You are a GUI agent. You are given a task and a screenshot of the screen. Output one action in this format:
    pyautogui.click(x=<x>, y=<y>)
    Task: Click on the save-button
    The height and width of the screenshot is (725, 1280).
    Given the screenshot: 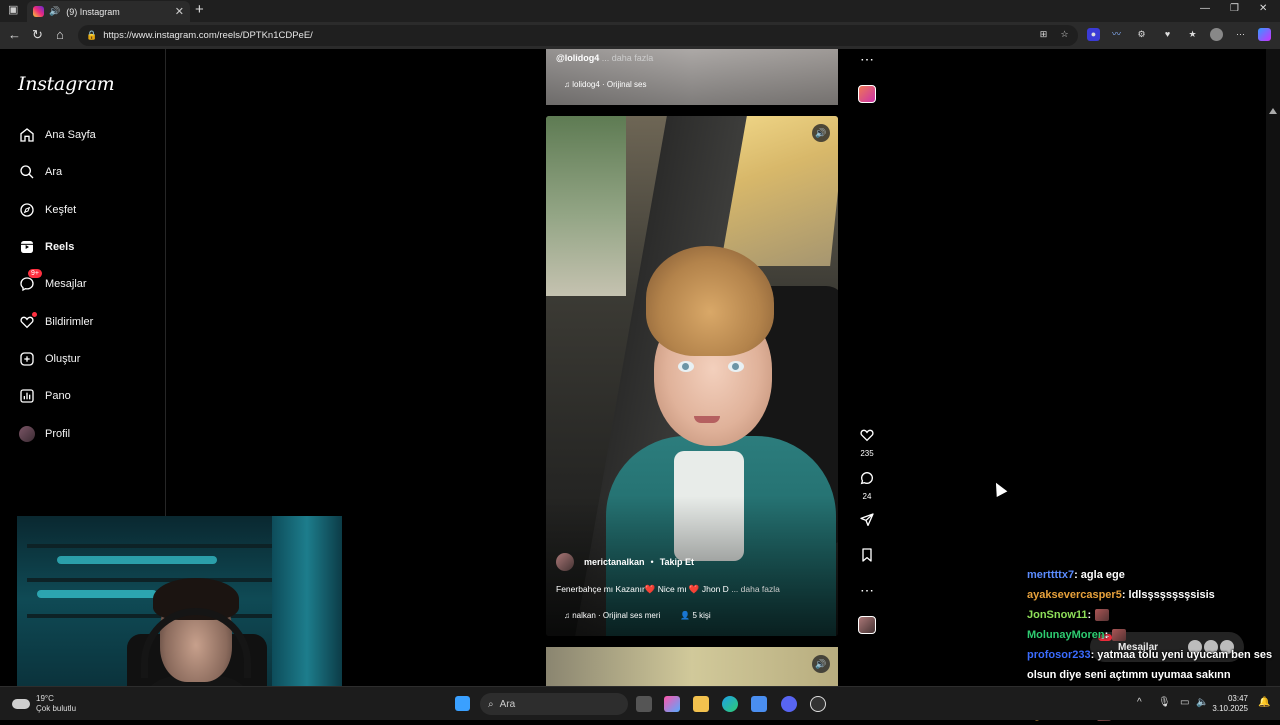 What is the action you would take?
    pyautogui.click(x=867, y=557)
    